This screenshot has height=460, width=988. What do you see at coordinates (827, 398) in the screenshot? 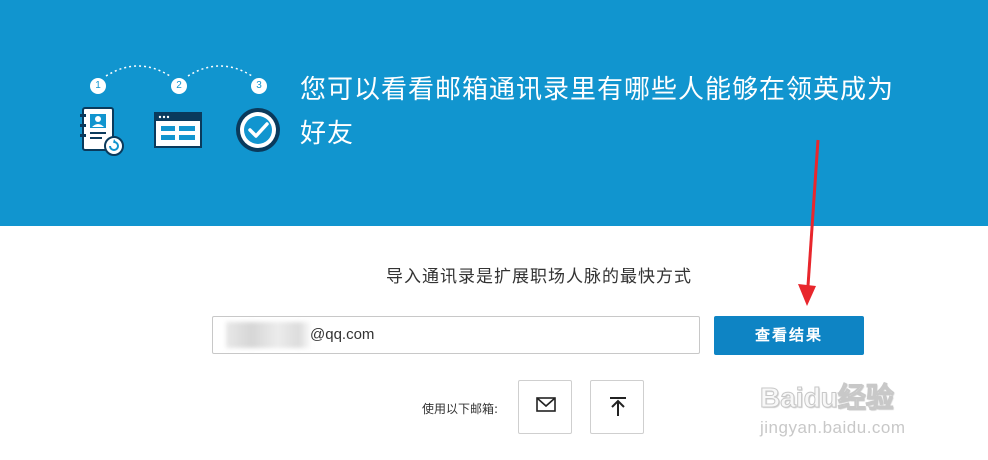
I see `baidu-watermark: Baidu经验` at bounding box center [827, 398].